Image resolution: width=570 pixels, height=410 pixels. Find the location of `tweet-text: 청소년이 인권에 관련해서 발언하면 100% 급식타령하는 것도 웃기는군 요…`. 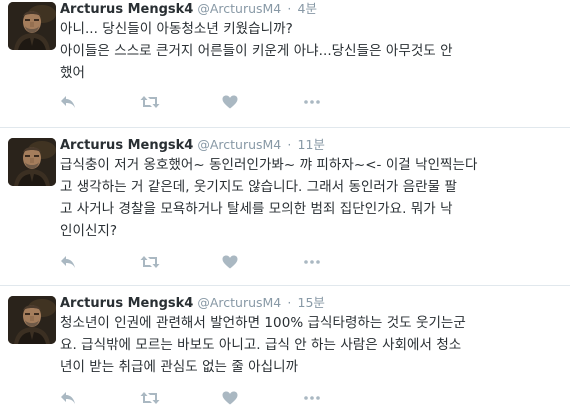

tweet-text: 청소년이 인권에 관련해서 발언하면 100% 급식타령하는 것도 웃기는군 요… is located at coordinates (311, 345).